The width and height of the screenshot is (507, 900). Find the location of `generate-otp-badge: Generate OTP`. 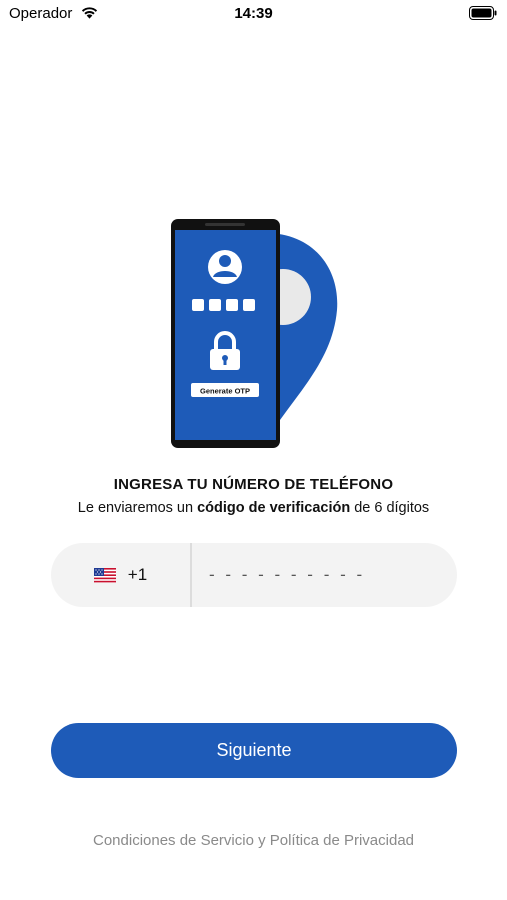

generate-otp-badge: Generate OTP is located at coordinates (225, 390).